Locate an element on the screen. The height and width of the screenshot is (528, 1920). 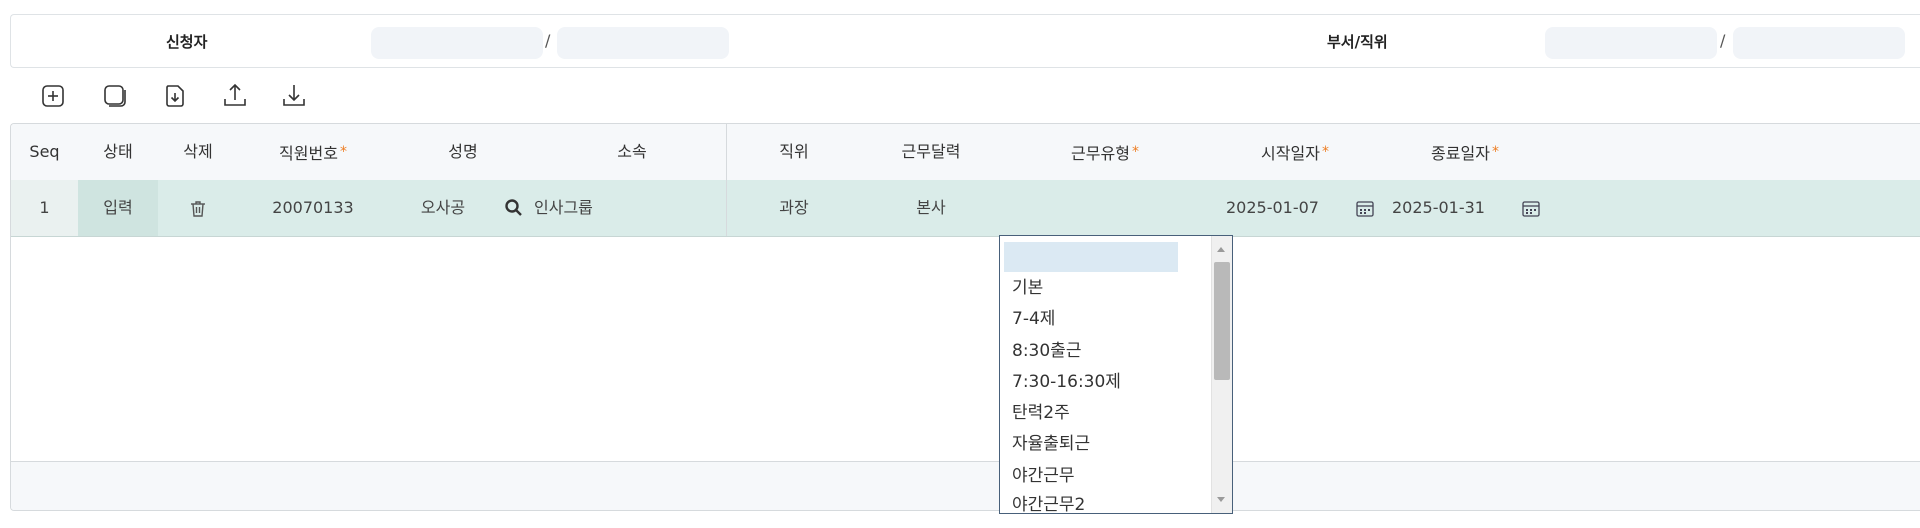
affiliation-cell: 인사그룹 is located at coordinates (624, 208).